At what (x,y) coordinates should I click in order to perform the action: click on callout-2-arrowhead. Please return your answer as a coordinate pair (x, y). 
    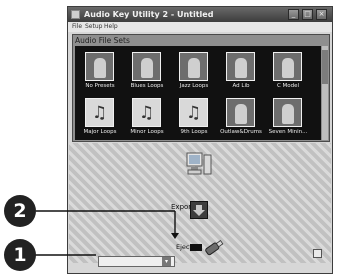
    Looking at the image, I should click on (175, 236).